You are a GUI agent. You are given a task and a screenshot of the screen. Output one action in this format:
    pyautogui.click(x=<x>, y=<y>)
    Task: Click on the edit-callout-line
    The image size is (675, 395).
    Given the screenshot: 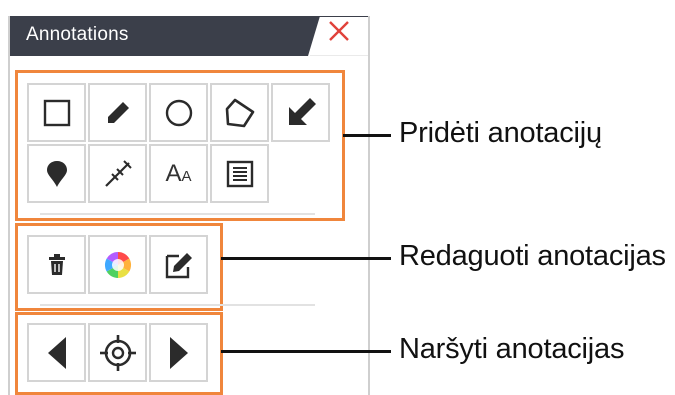 What is the action you would take?
    pyautogui.click(x=306, y=258)
    